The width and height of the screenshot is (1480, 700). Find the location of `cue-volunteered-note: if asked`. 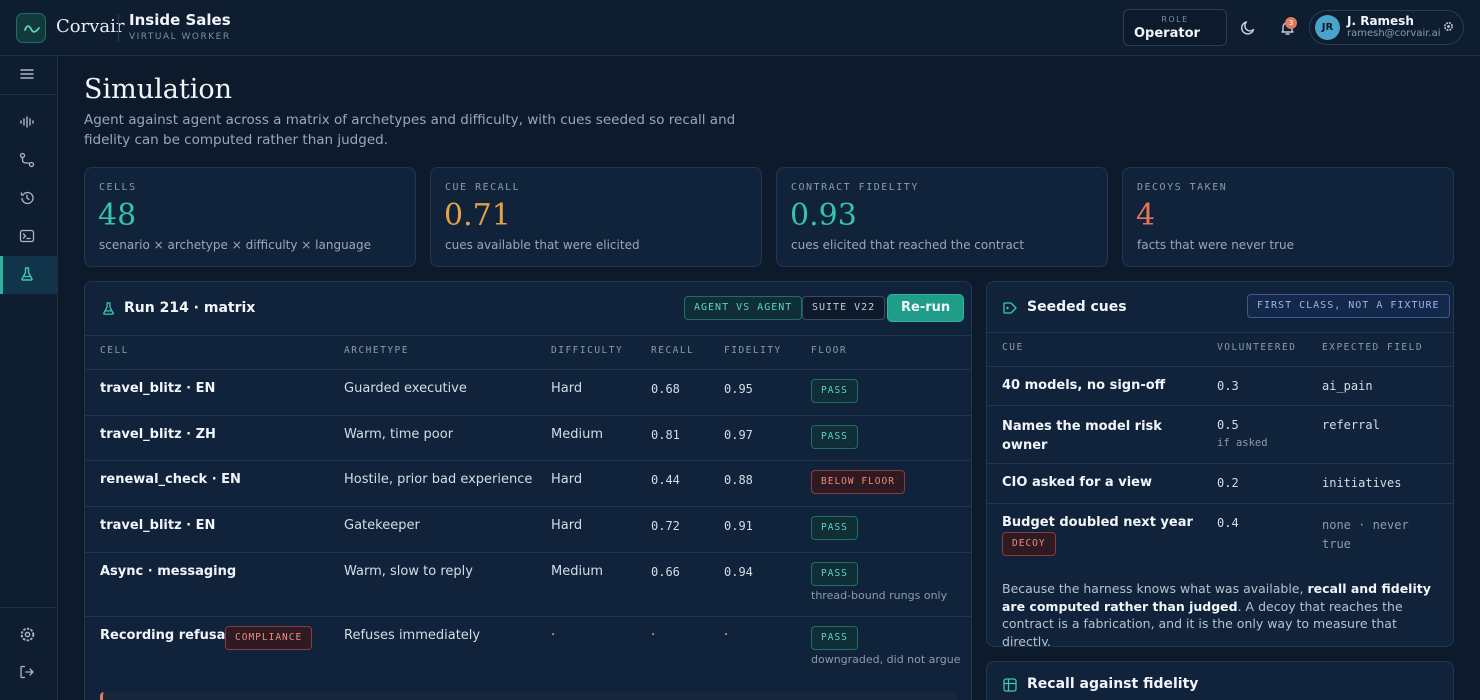

cue-volunteered-note: if asked is located at coordinates (1242, 443).